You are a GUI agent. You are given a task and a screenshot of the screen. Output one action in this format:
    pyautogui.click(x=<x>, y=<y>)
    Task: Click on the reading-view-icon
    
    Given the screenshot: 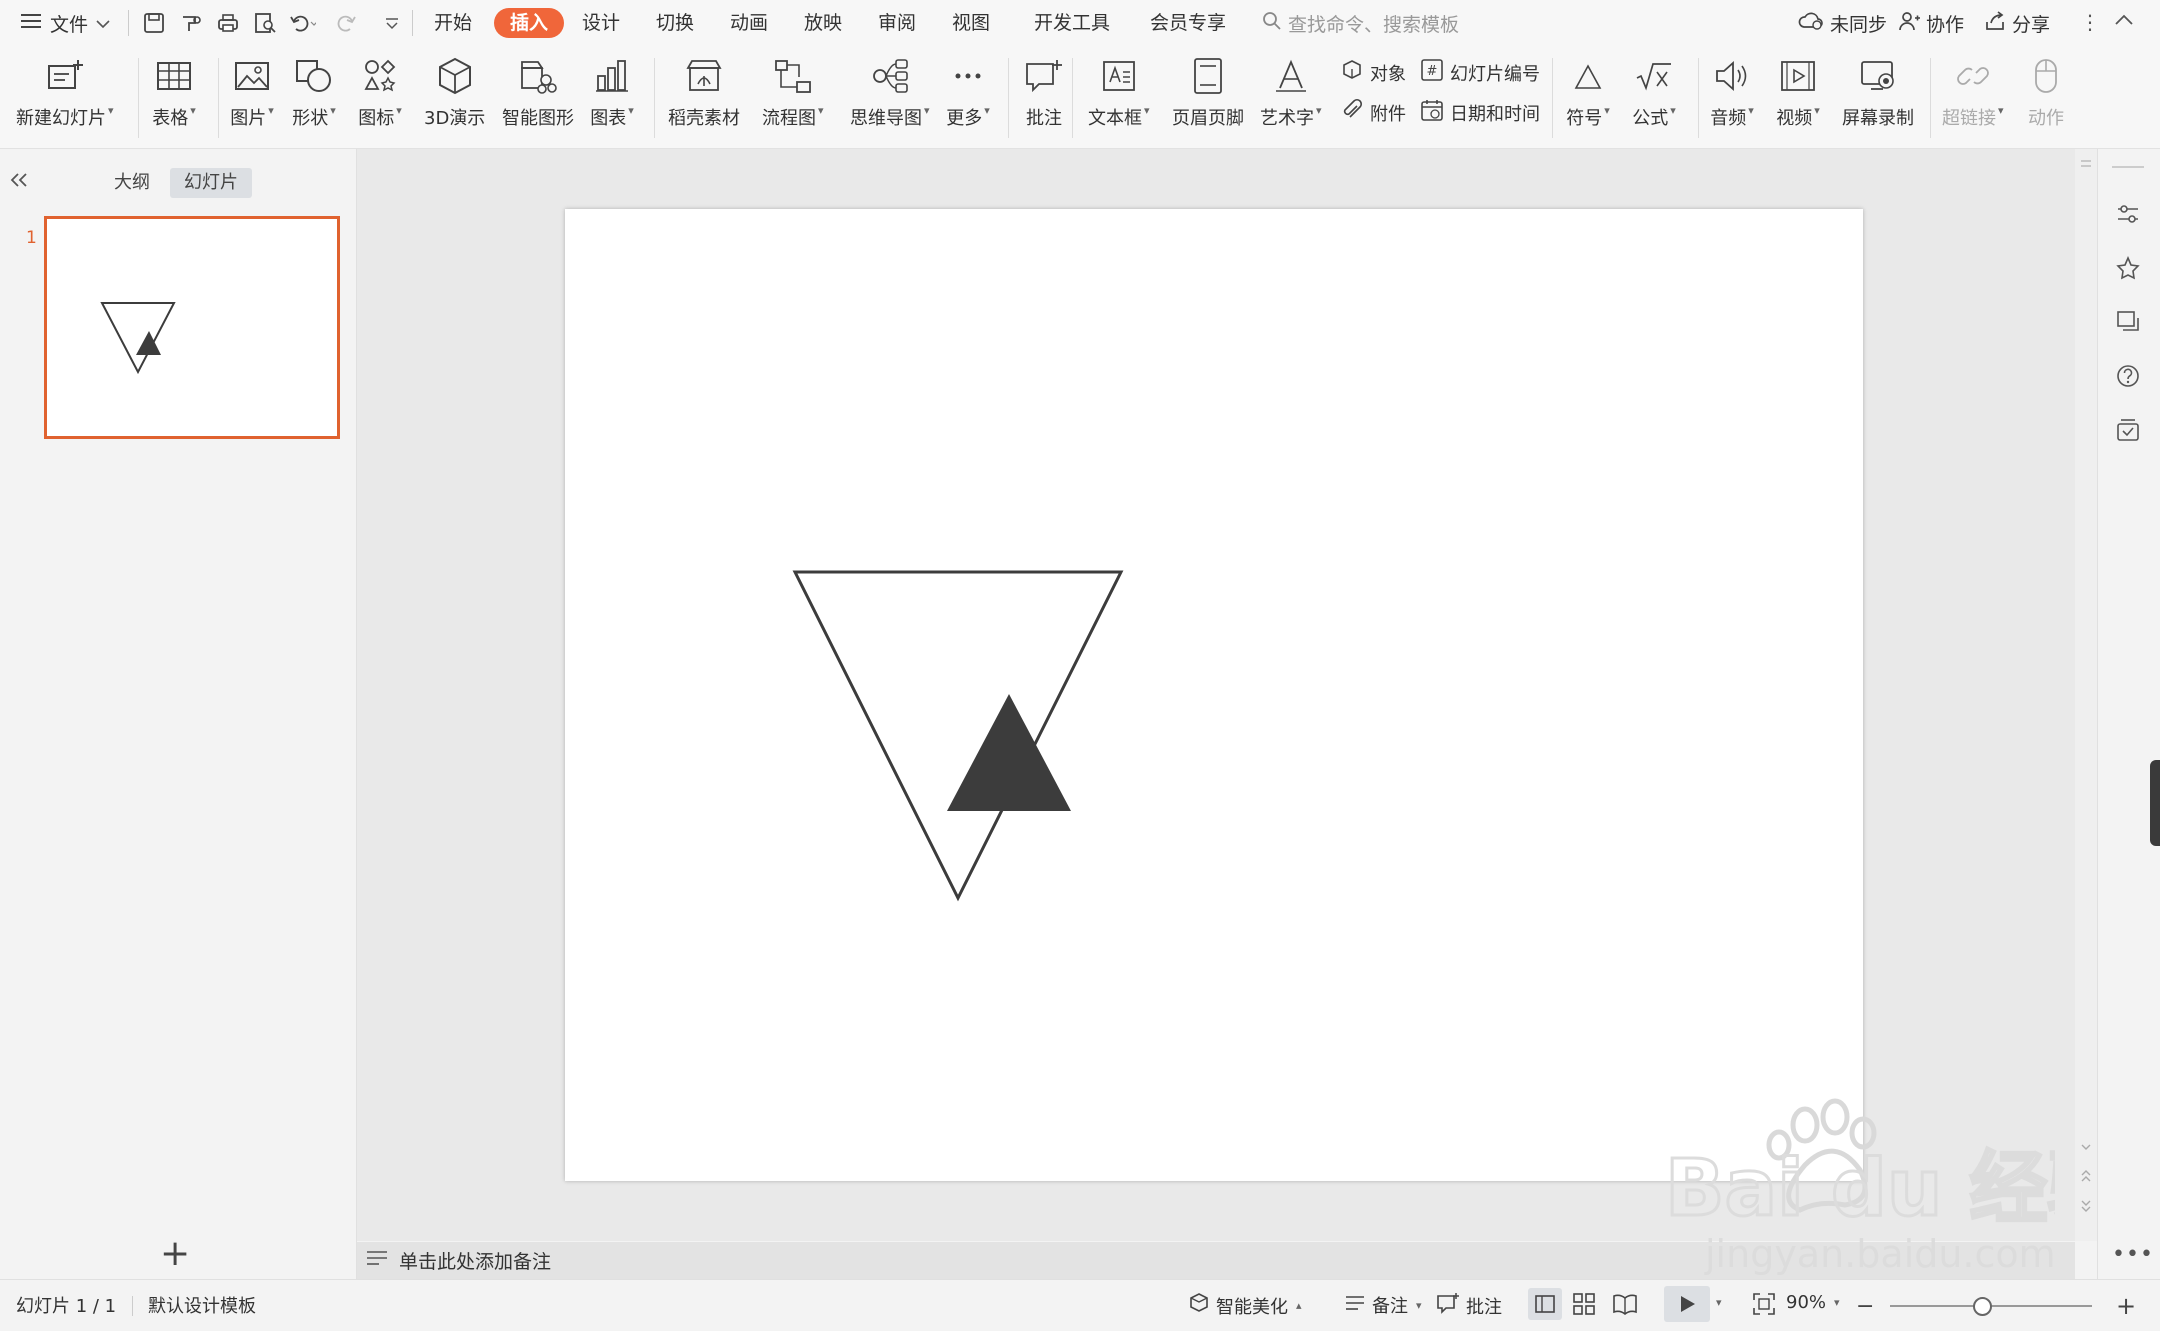 What is the action you would take?
    pyautogui.click(x=1625, y=1306)
    